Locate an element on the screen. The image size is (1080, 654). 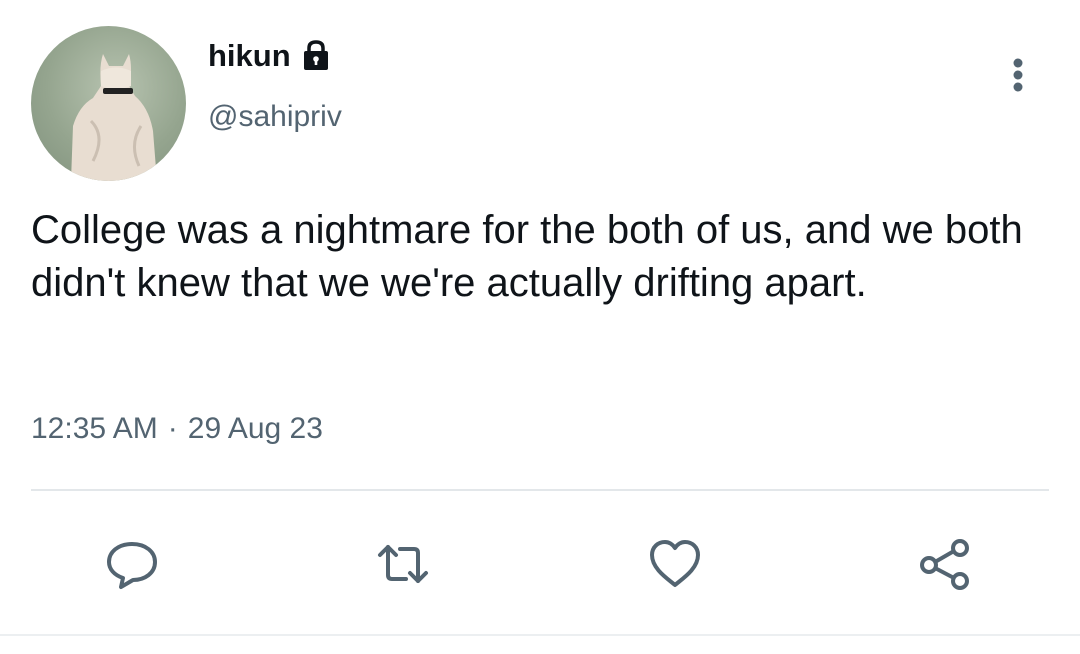
tweet-meta: 12:35 AM · 29 Aug 23 is located at coordinates (177, 429).